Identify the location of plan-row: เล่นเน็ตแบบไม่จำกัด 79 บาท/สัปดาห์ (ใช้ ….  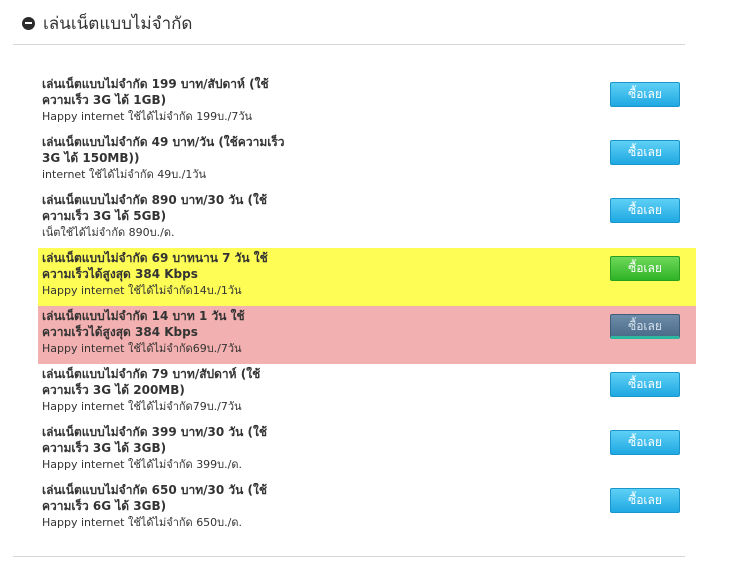
(367, 393).